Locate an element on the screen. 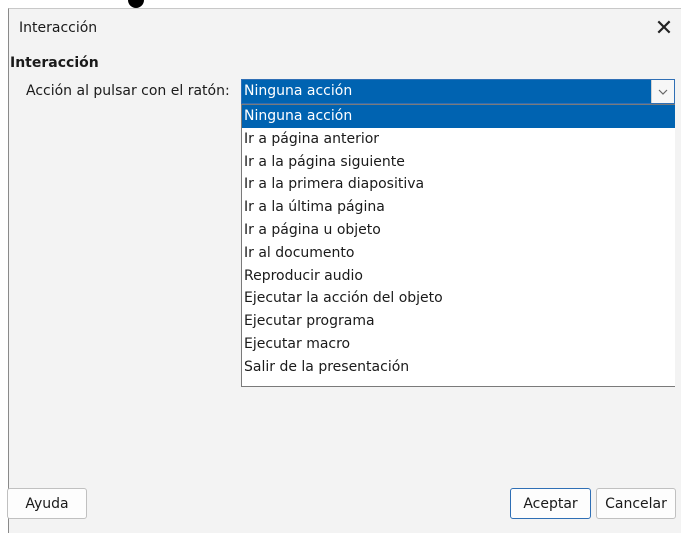 This screenshot has height=533, width=681. close-icon: ✕ is located at coordinates (664, 28).